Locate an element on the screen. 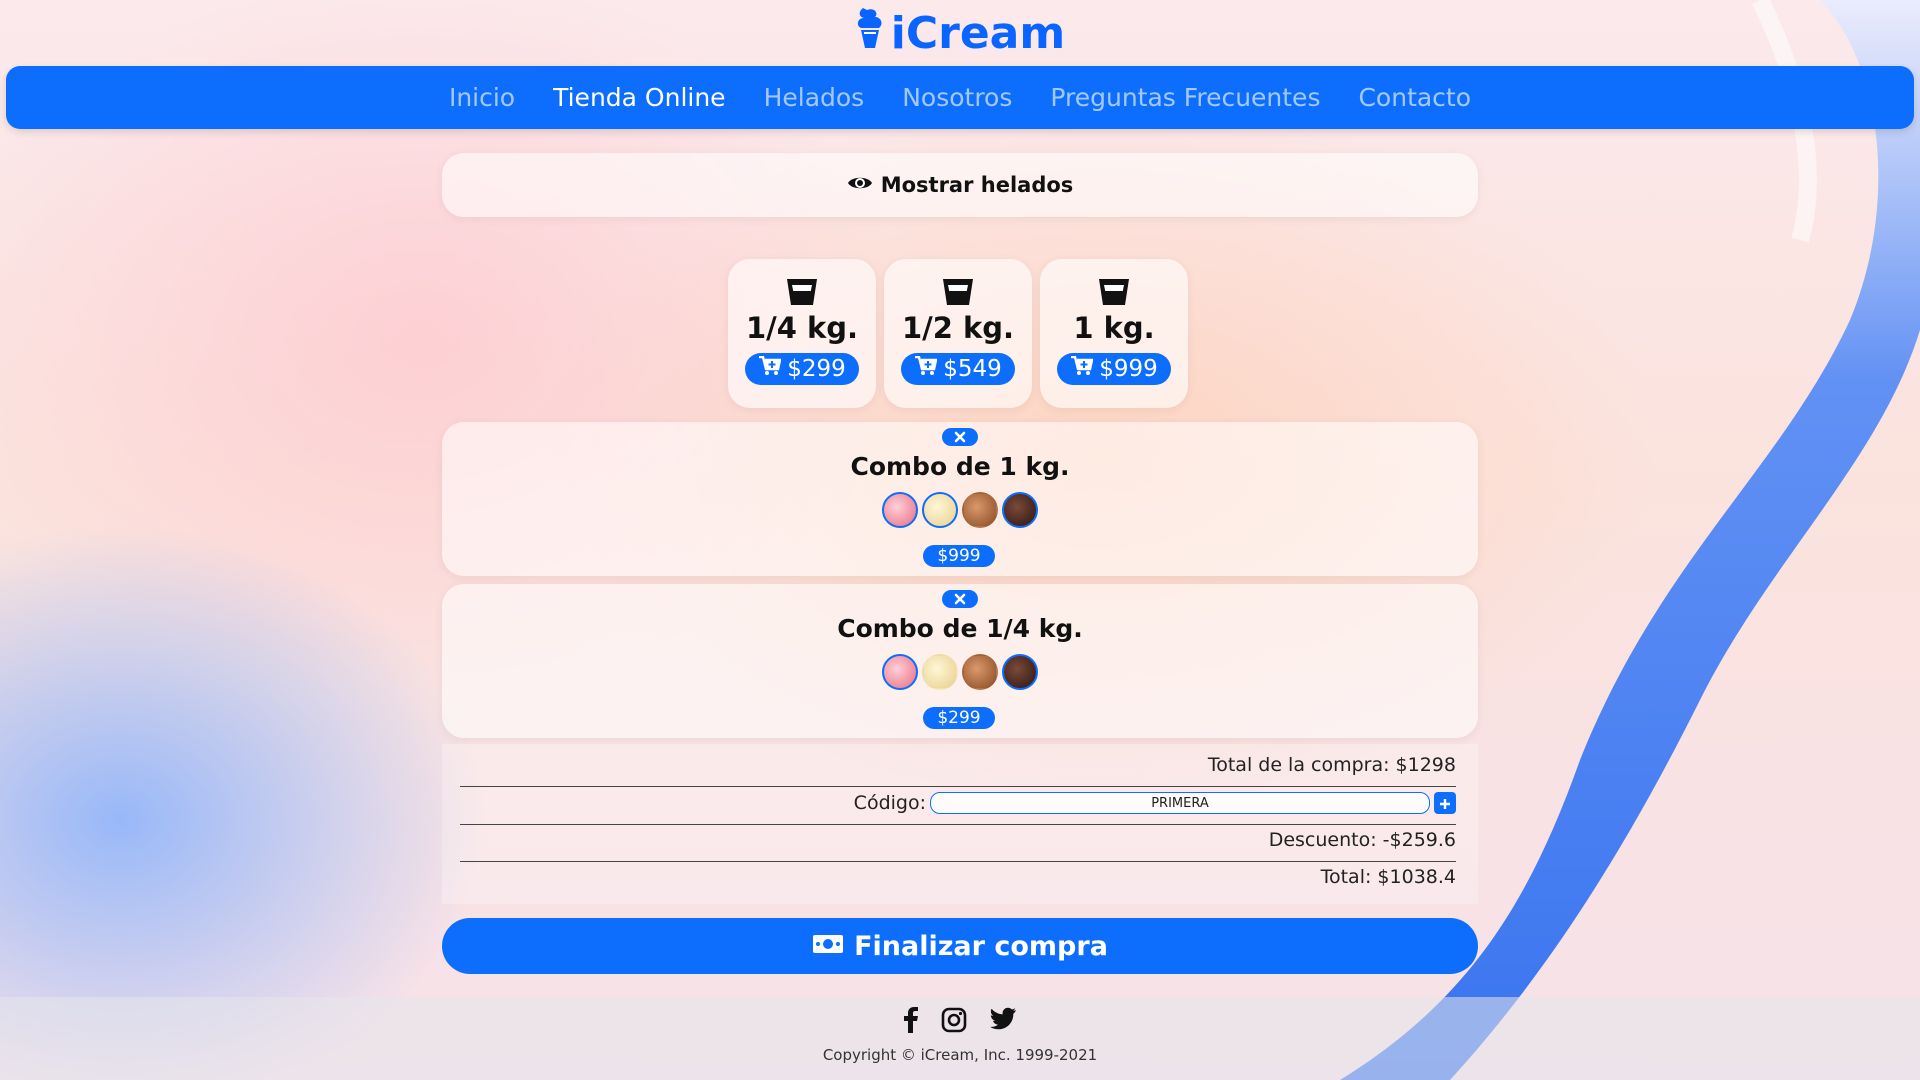 This screenshot has height=1080, width=1920. cart-combo-item: Combo de 1/4 kg. $299 is located at coordinates (960, 661).